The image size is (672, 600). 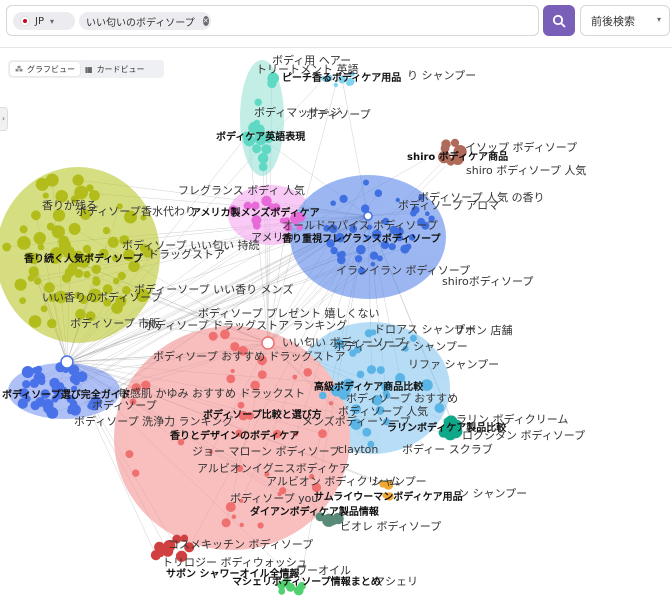 I want to click on remove-keyword-icon: ✕, so click(x=205, y=21).